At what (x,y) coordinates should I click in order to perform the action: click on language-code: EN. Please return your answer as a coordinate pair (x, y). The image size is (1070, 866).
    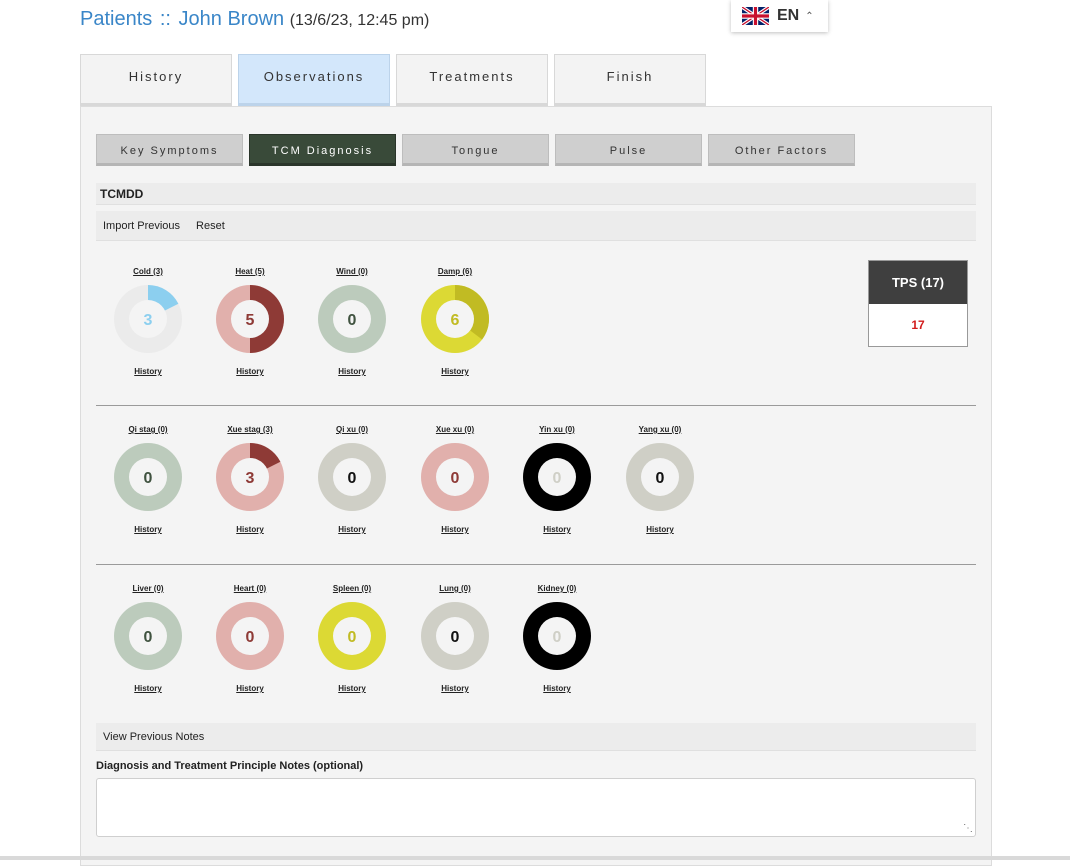
    Looking at the image, I should click on (788, 15).